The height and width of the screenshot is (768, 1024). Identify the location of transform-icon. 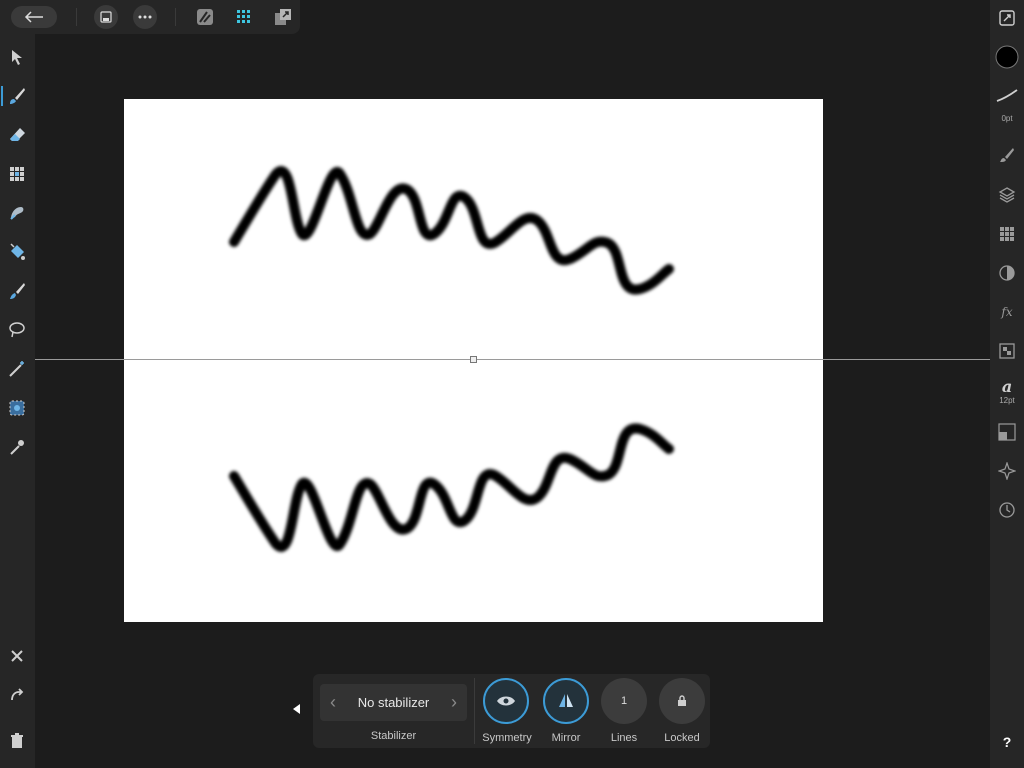
(1007, 432).